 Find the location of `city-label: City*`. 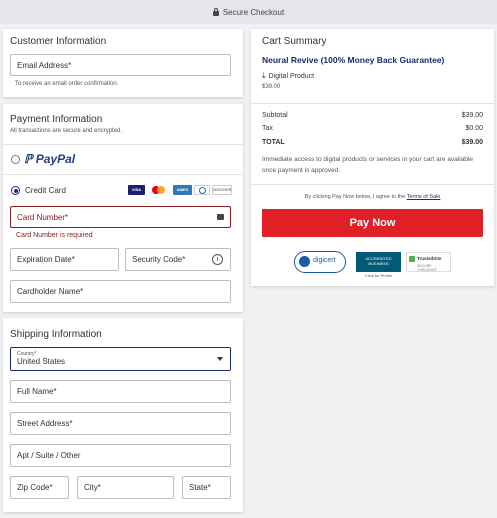

city-label: City* is located at coordinates (92, 487).